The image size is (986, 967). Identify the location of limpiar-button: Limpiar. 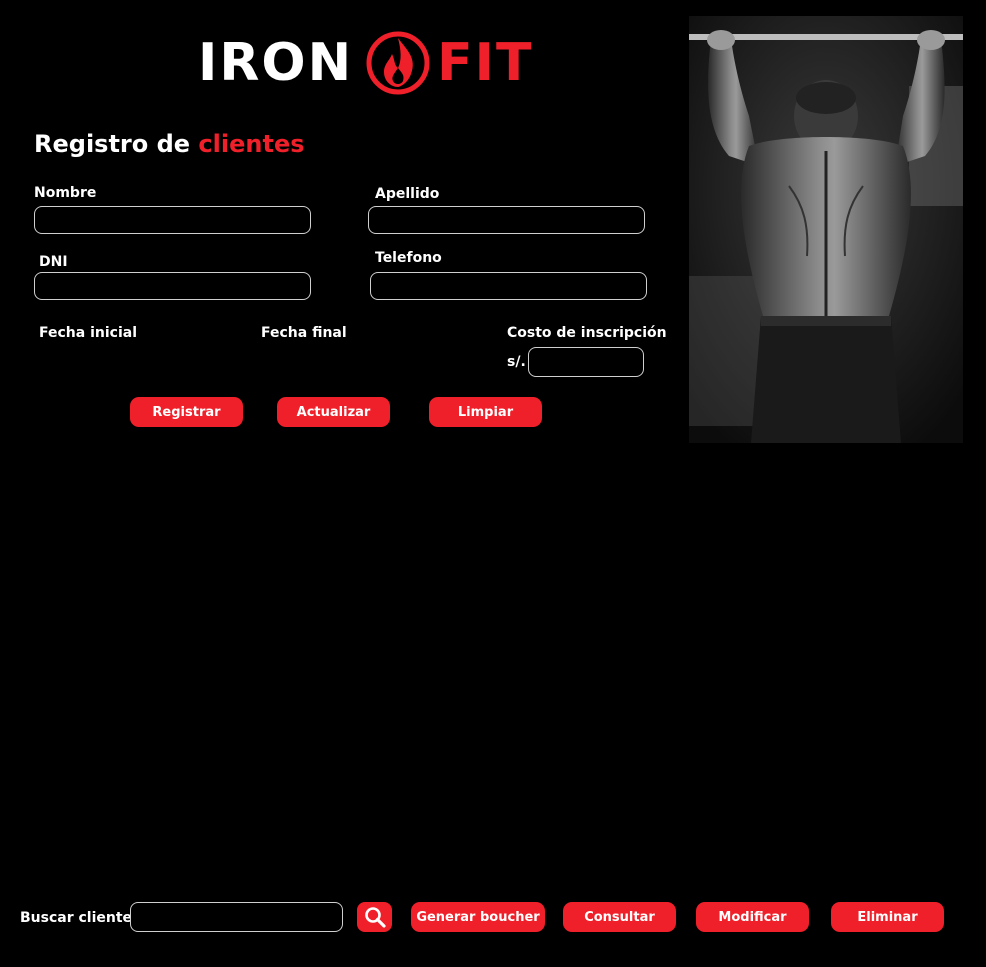
(485, 412).